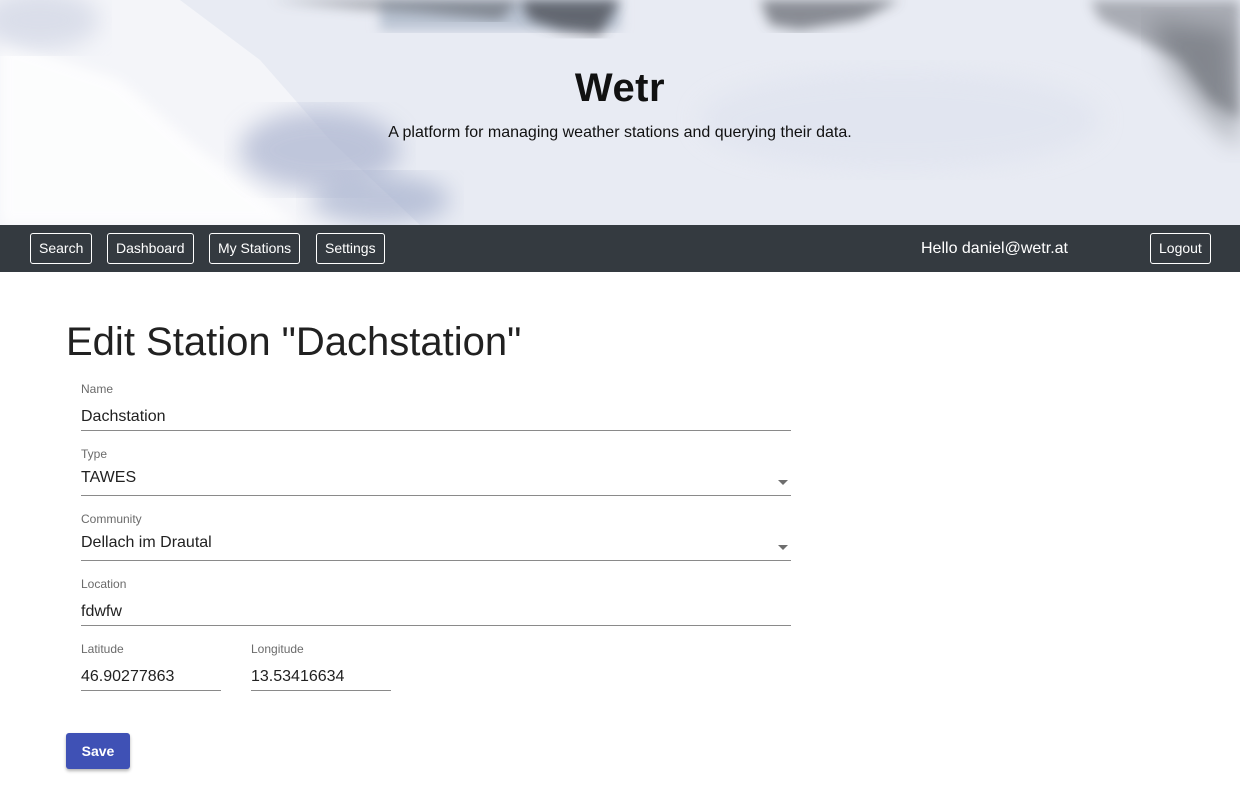  I want to click on save-button: Save, so click(98, 751).